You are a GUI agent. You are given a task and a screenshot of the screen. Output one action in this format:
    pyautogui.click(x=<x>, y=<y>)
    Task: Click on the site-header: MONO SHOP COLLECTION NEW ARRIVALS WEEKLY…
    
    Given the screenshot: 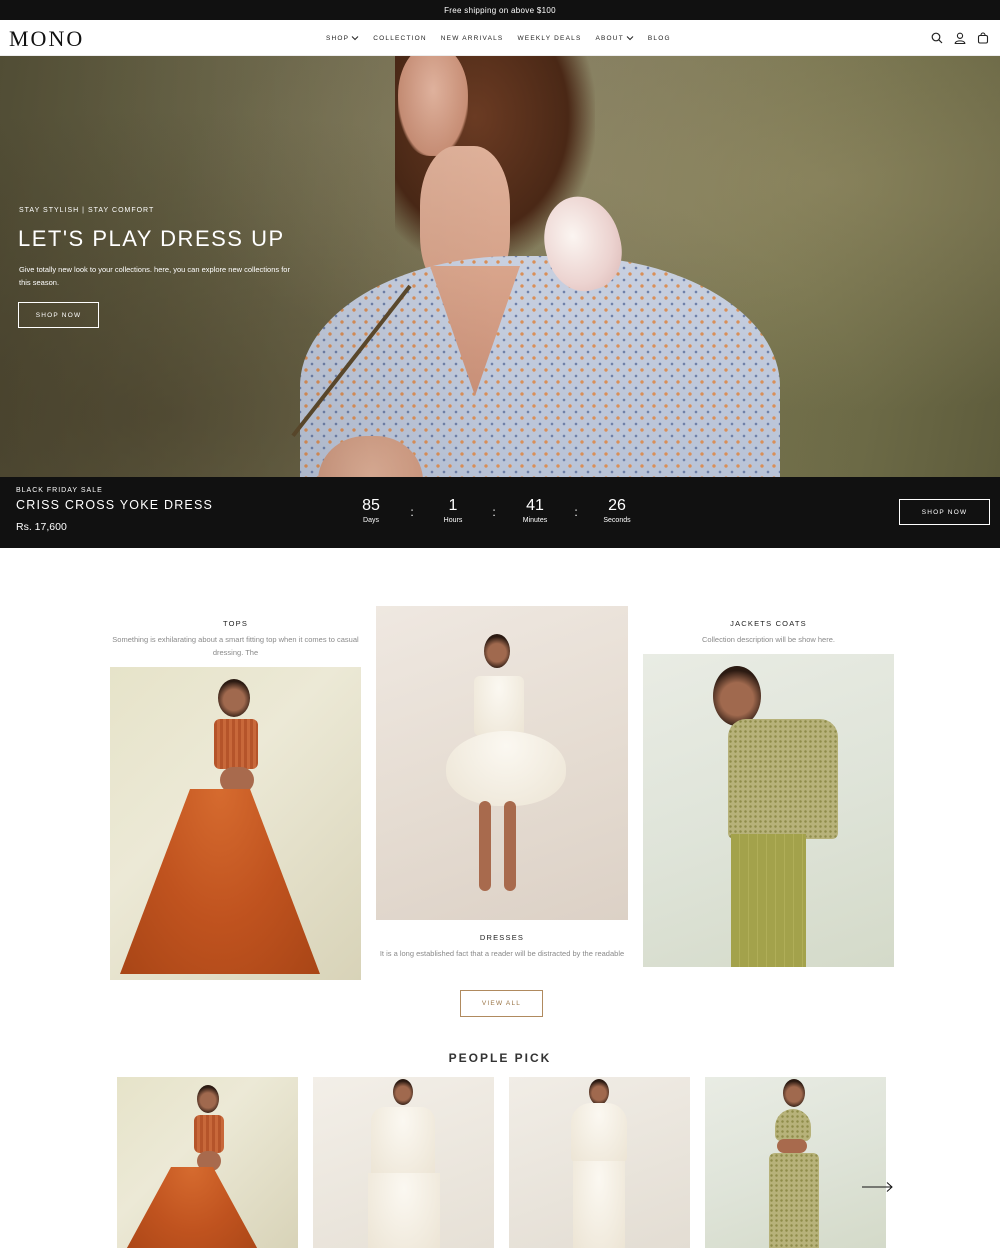 What is the action you would take?
    pyautogui.click(x=500, y=38)
    